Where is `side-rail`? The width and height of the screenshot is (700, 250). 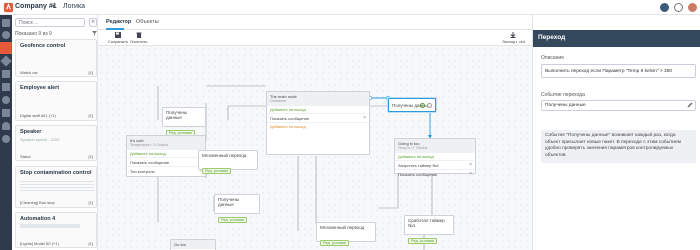
side-rail is located at coordinates (6, 132).